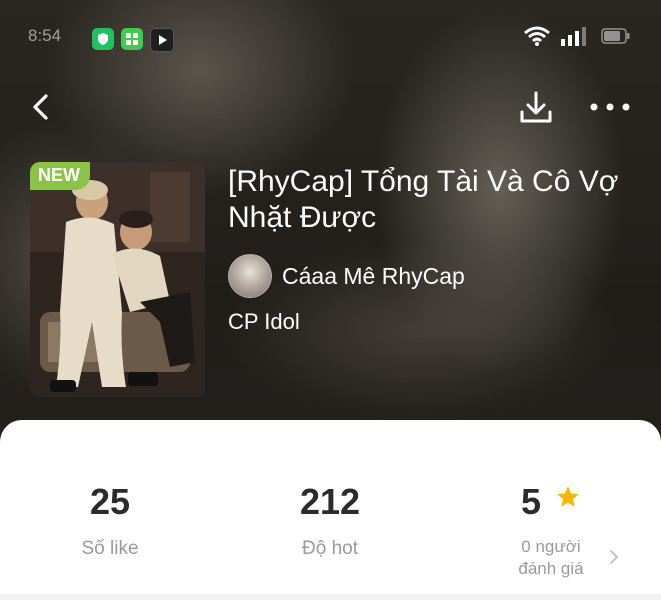 This screenshot has height=610, width=661. What do you see at coordinates (264, 322) in the screenshot?
I see `story-category: CP Idol` at bounding box center [264, 322].